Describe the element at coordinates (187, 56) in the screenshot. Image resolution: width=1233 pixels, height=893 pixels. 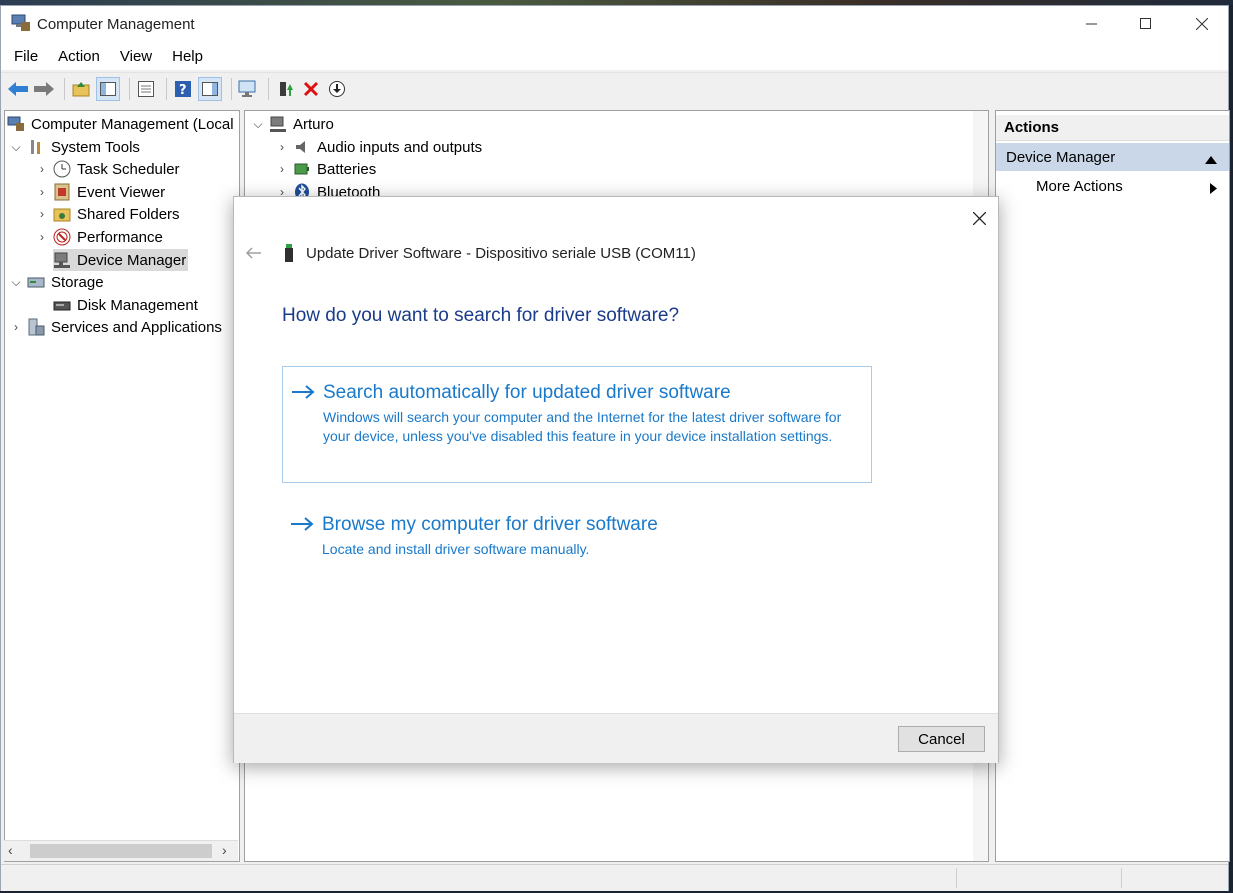
I see `menu-help: Help` at that location.